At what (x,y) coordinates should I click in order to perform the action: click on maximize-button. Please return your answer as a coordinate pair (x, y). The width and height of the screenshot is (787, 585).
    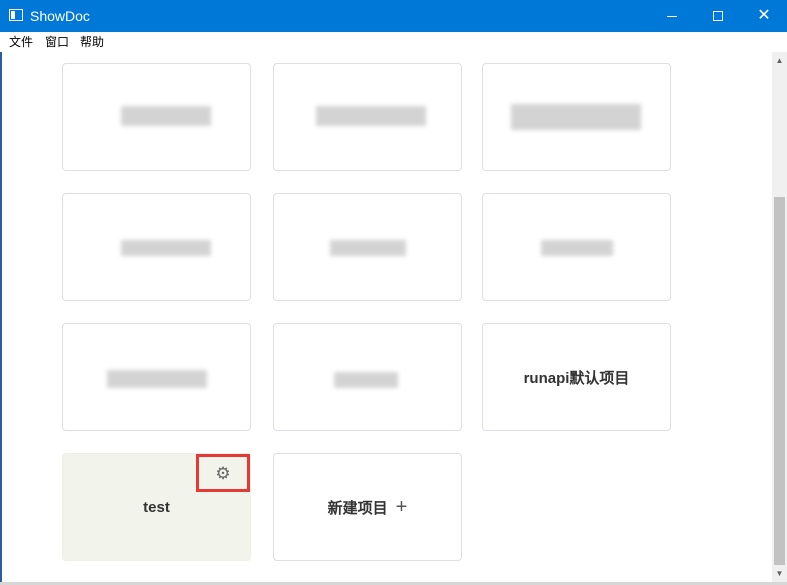
    Looking at the image, I should click on (718, 16).